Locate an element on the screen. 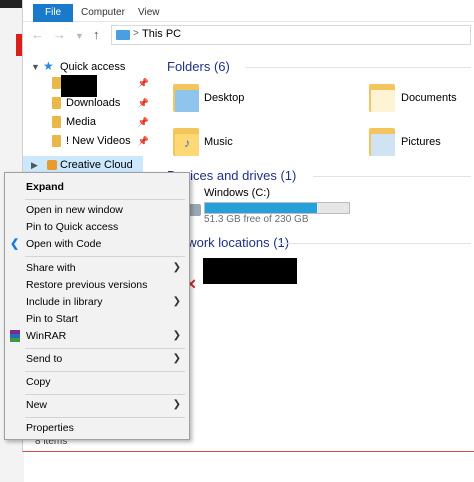 The height and width of the screenshot is (482, 474). menu-label: WinRAR is located at coordinates (46, 336).